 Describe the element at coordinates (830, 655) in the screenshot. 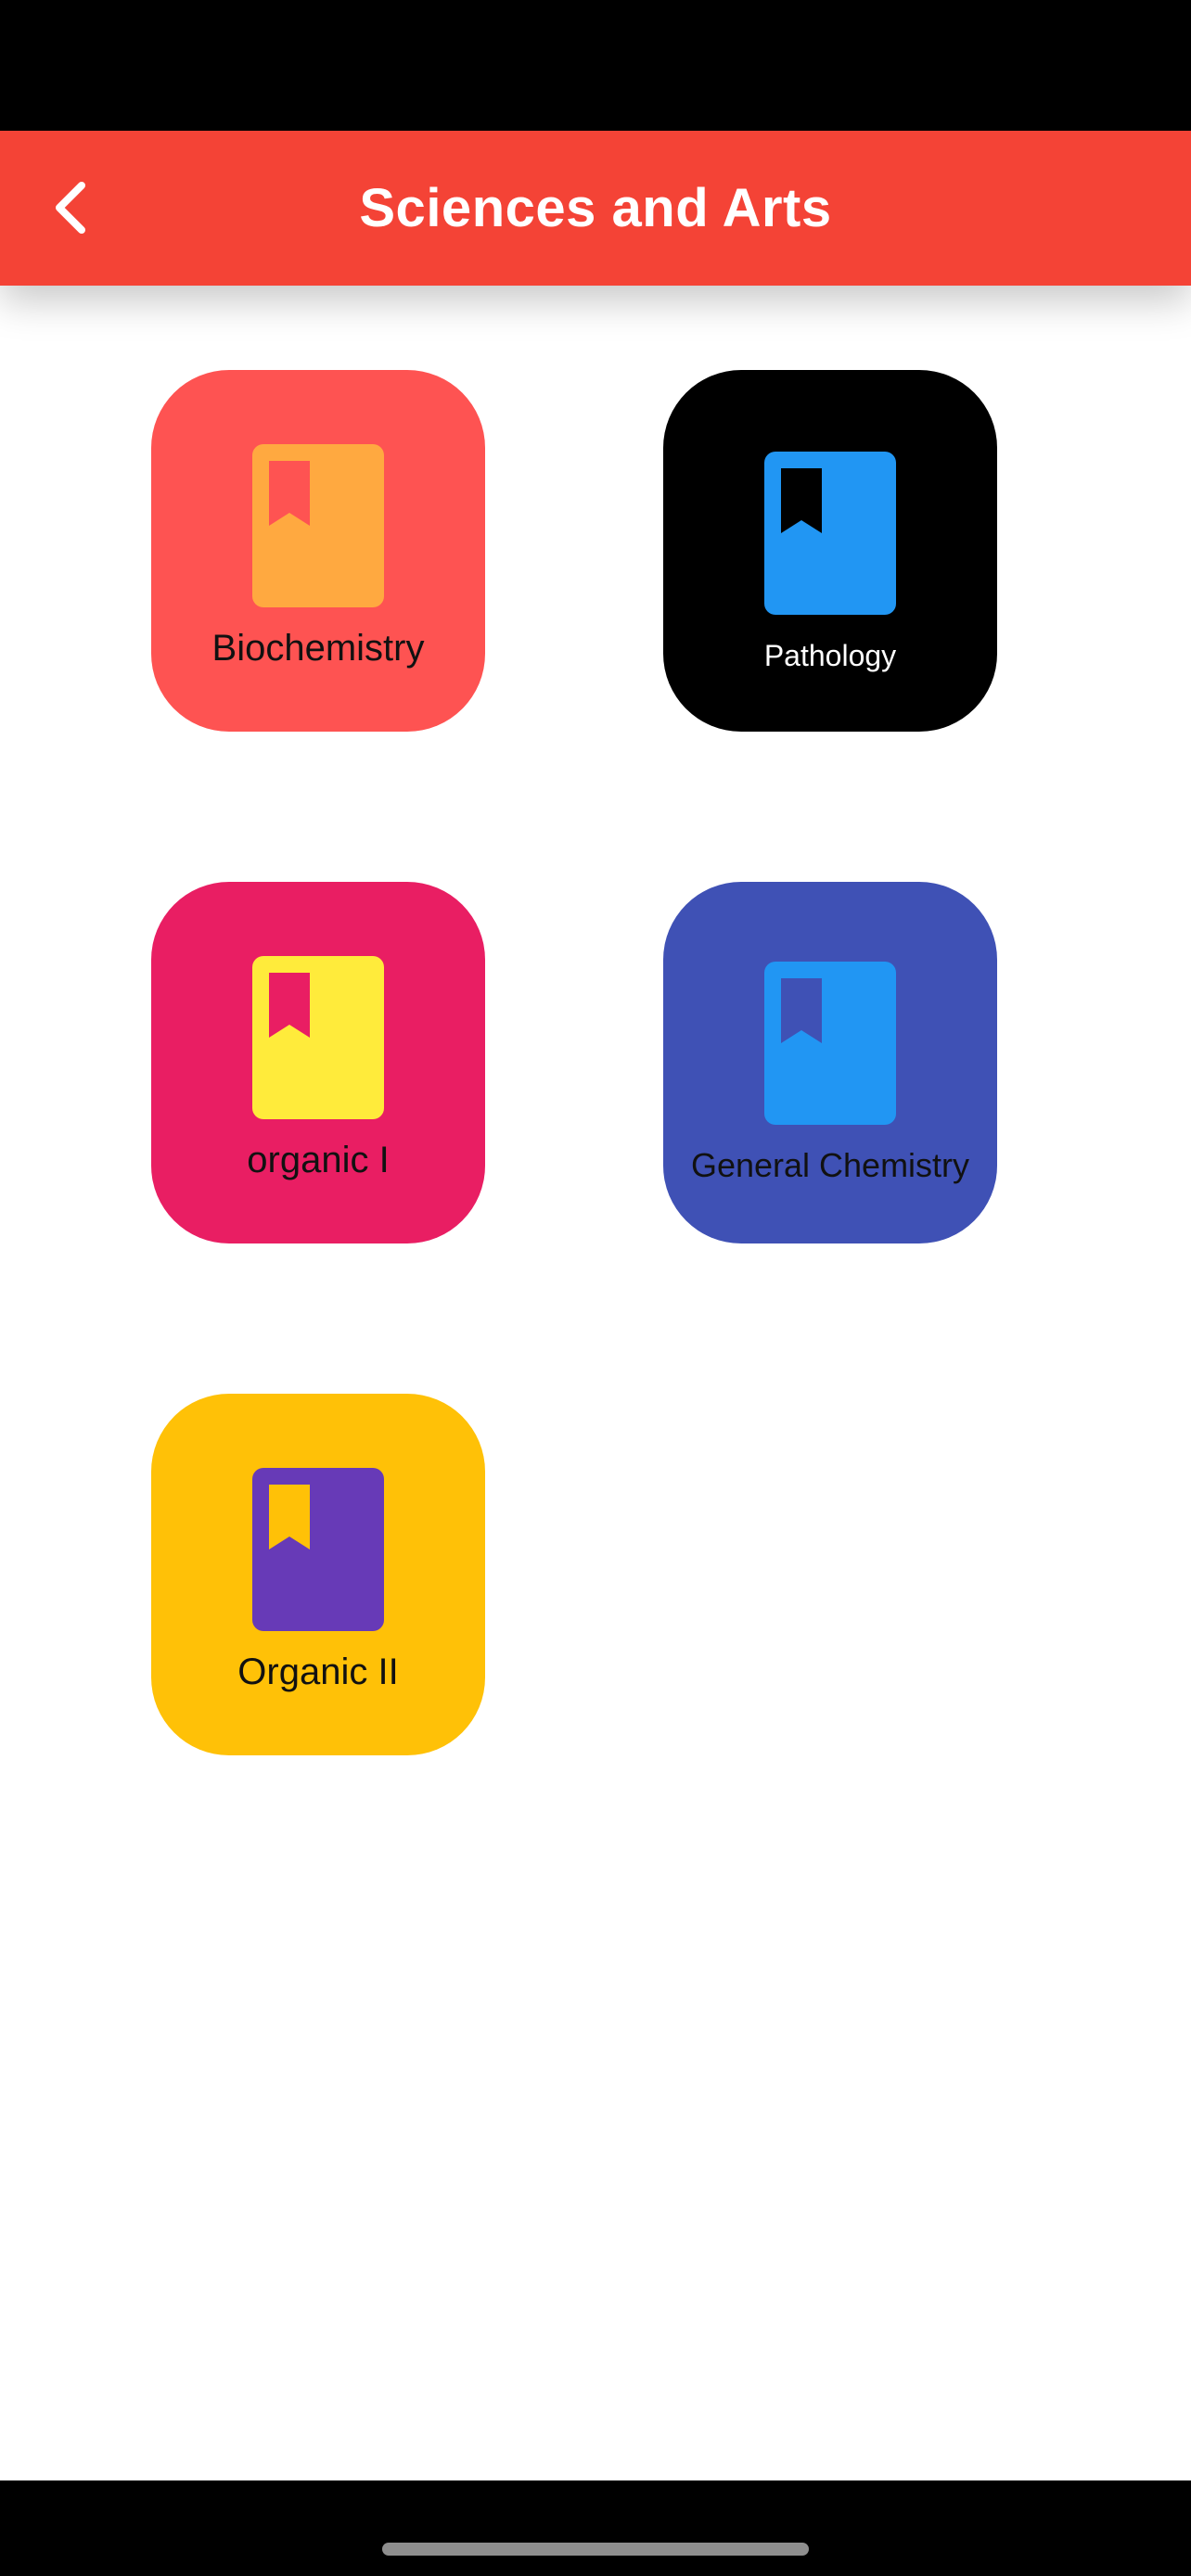

I see `tile-label: Pathology` at that location.